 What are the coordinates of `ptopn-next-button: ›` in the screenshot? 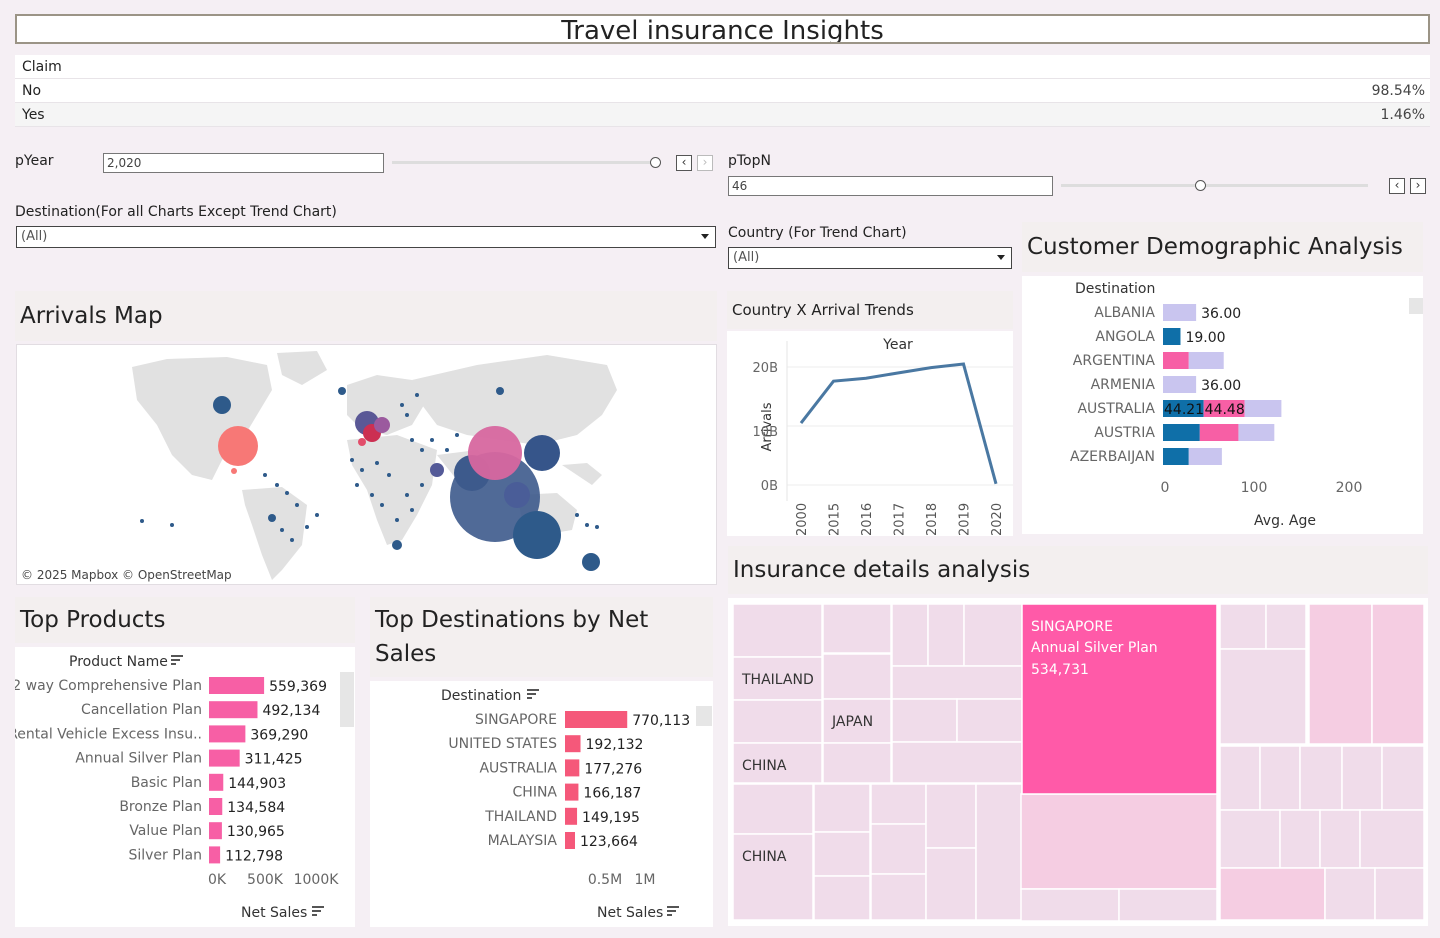 It's located at (1418, 186).